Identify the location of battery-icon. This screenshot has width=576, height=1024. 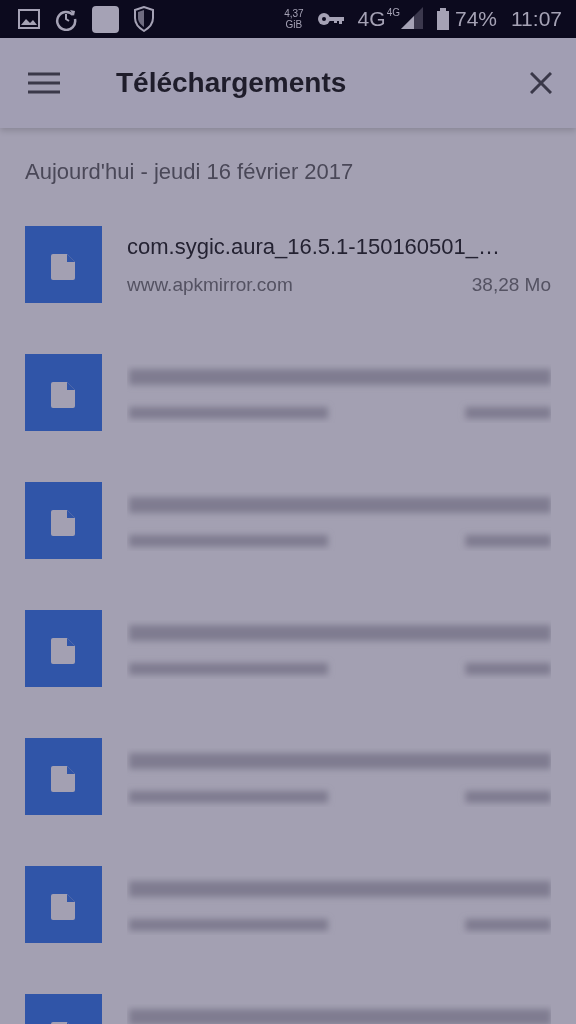
(442, 19).